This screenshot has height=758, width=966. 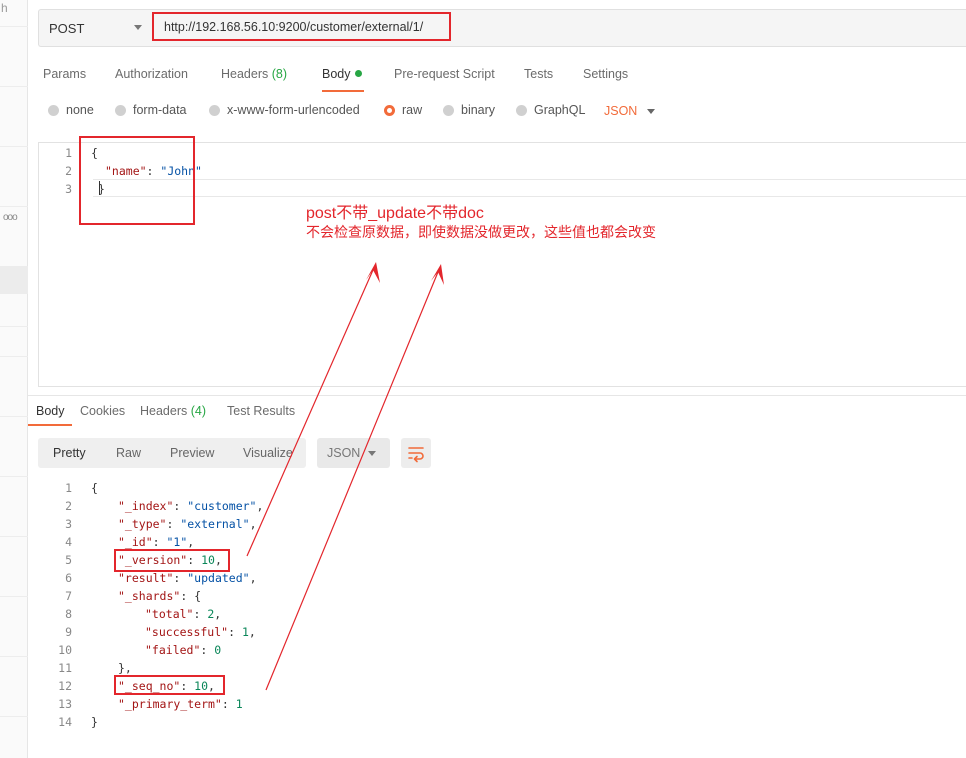 I want to click on annotation-arrows, so click(x=345, y=476).